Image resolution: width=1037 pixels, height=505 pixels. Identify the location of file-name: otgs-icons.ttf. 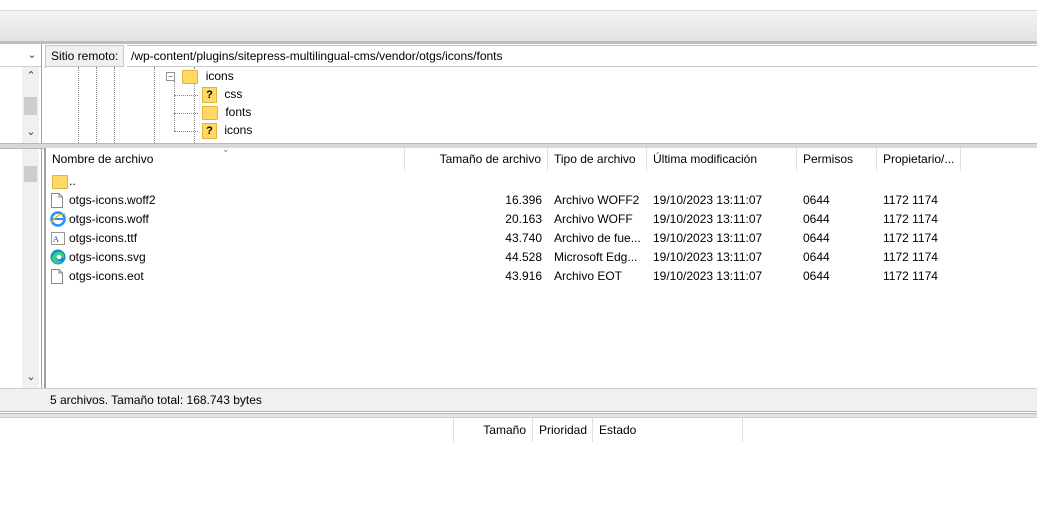
(103, 238).